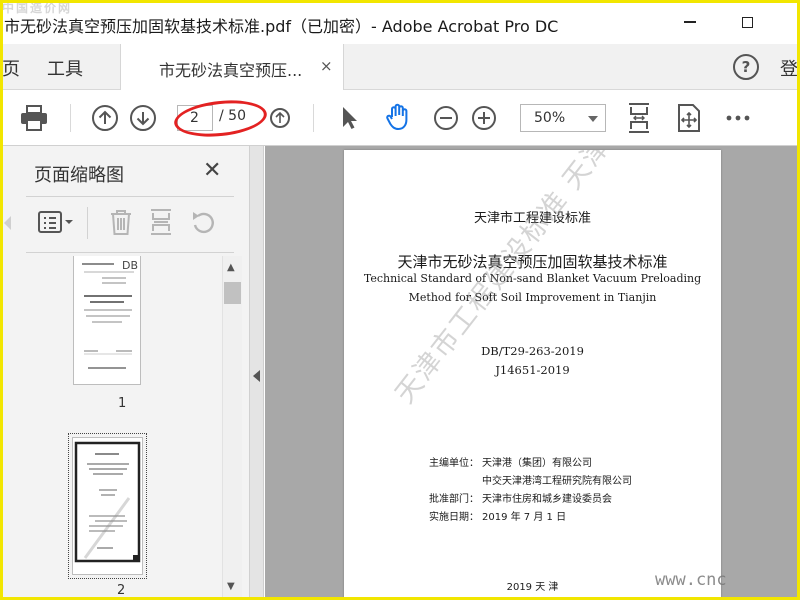 The image size is (800, 600). I want to click on page-up-icon, so click(105, 118).